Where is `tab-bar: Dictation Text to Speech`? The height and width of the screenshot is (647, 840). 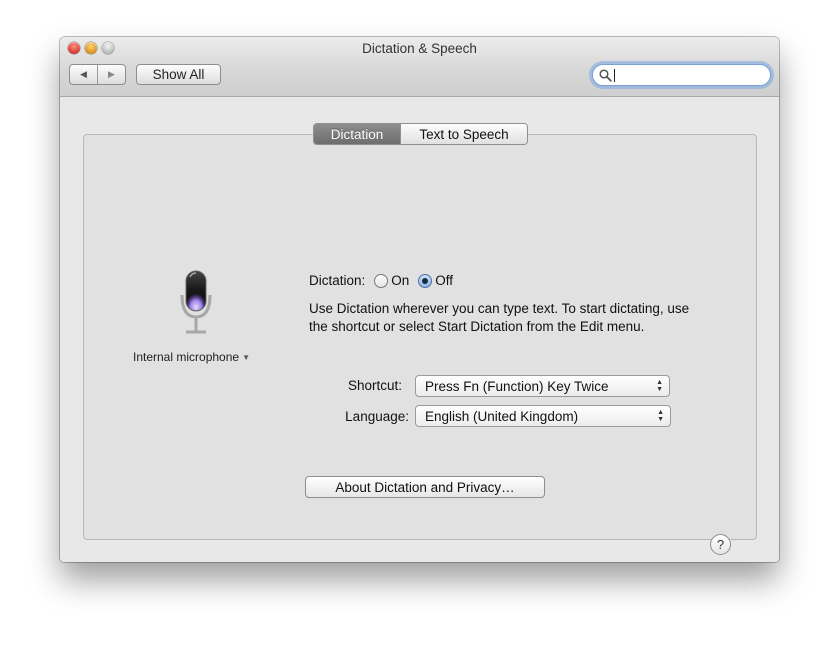
tab-bar: Dictation Text to Speech is located at coordinates (420, 134).